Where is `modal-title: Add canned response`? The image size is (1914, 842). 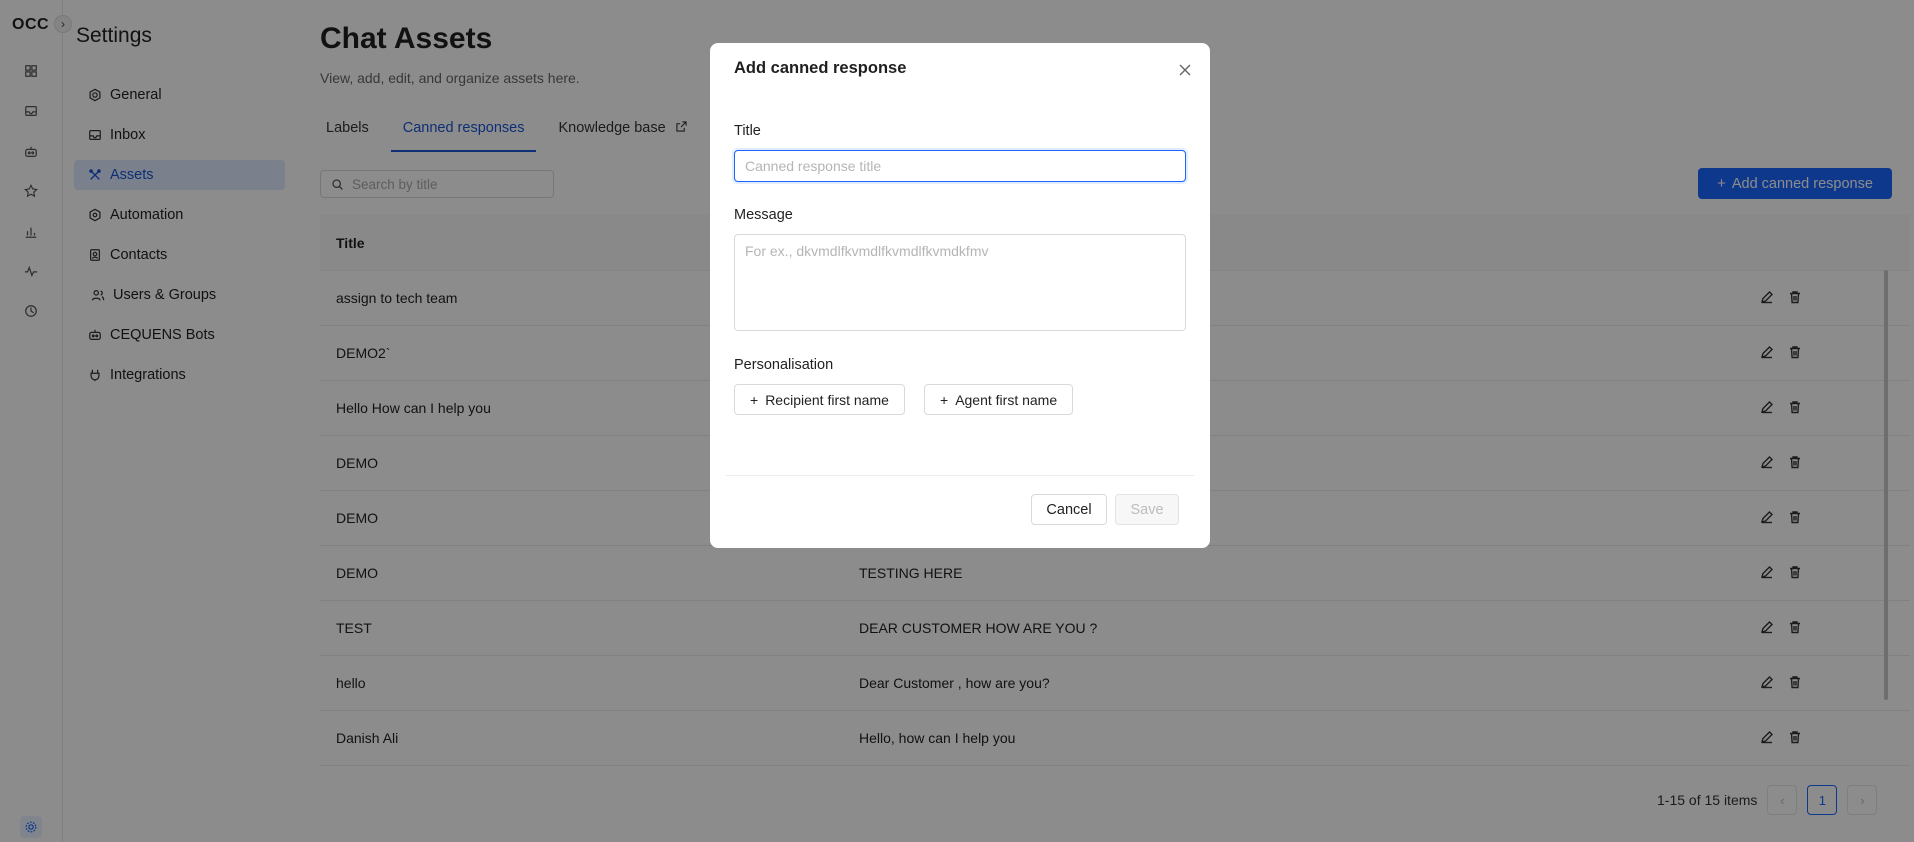
modal-title: Add canned response is located at coordinates (820, 68).